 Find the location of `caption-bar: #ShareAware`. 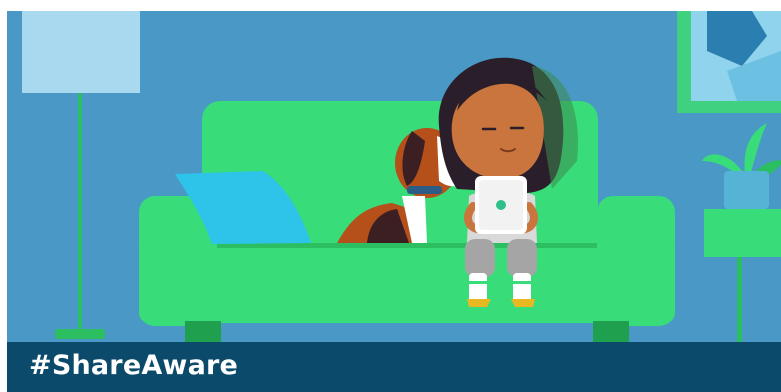

caption-bar: #ShareAware is located at coordinates (394, 367).